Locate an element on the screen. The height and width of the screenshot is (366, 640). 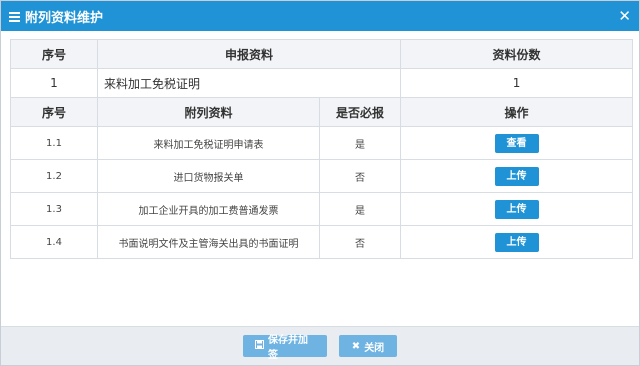
main-row-copies: 1 is located at coordinates (517, 83).